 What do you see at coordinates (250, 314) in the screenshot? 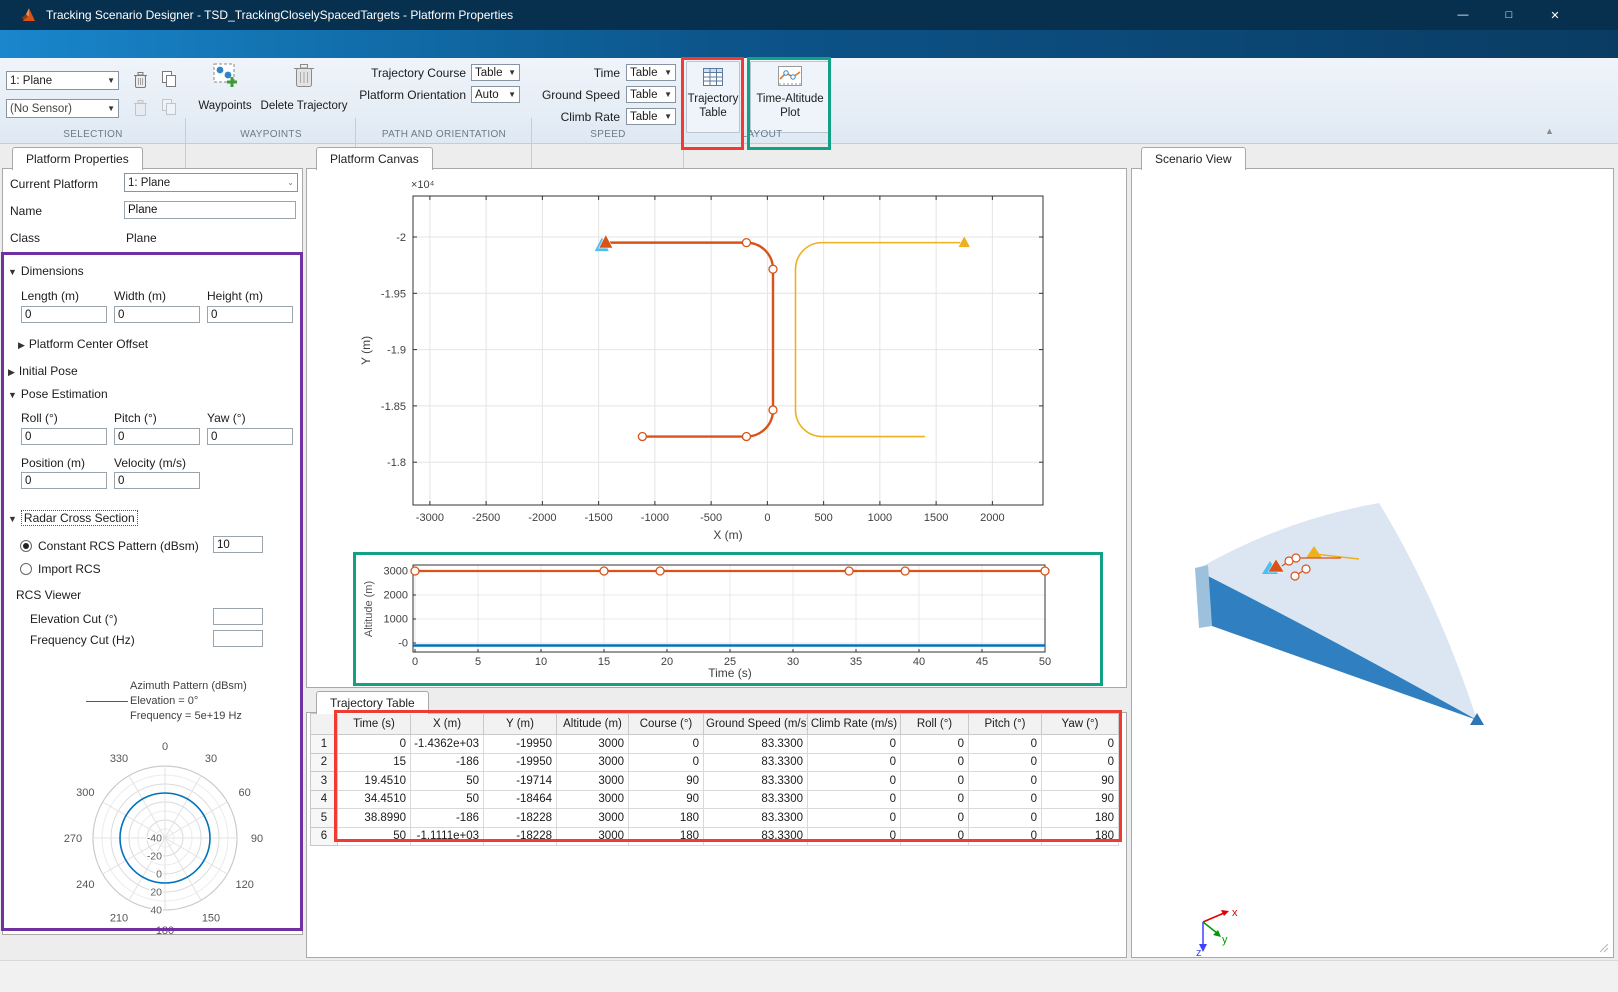
I see `height-field` at bounding box center [250, 314].